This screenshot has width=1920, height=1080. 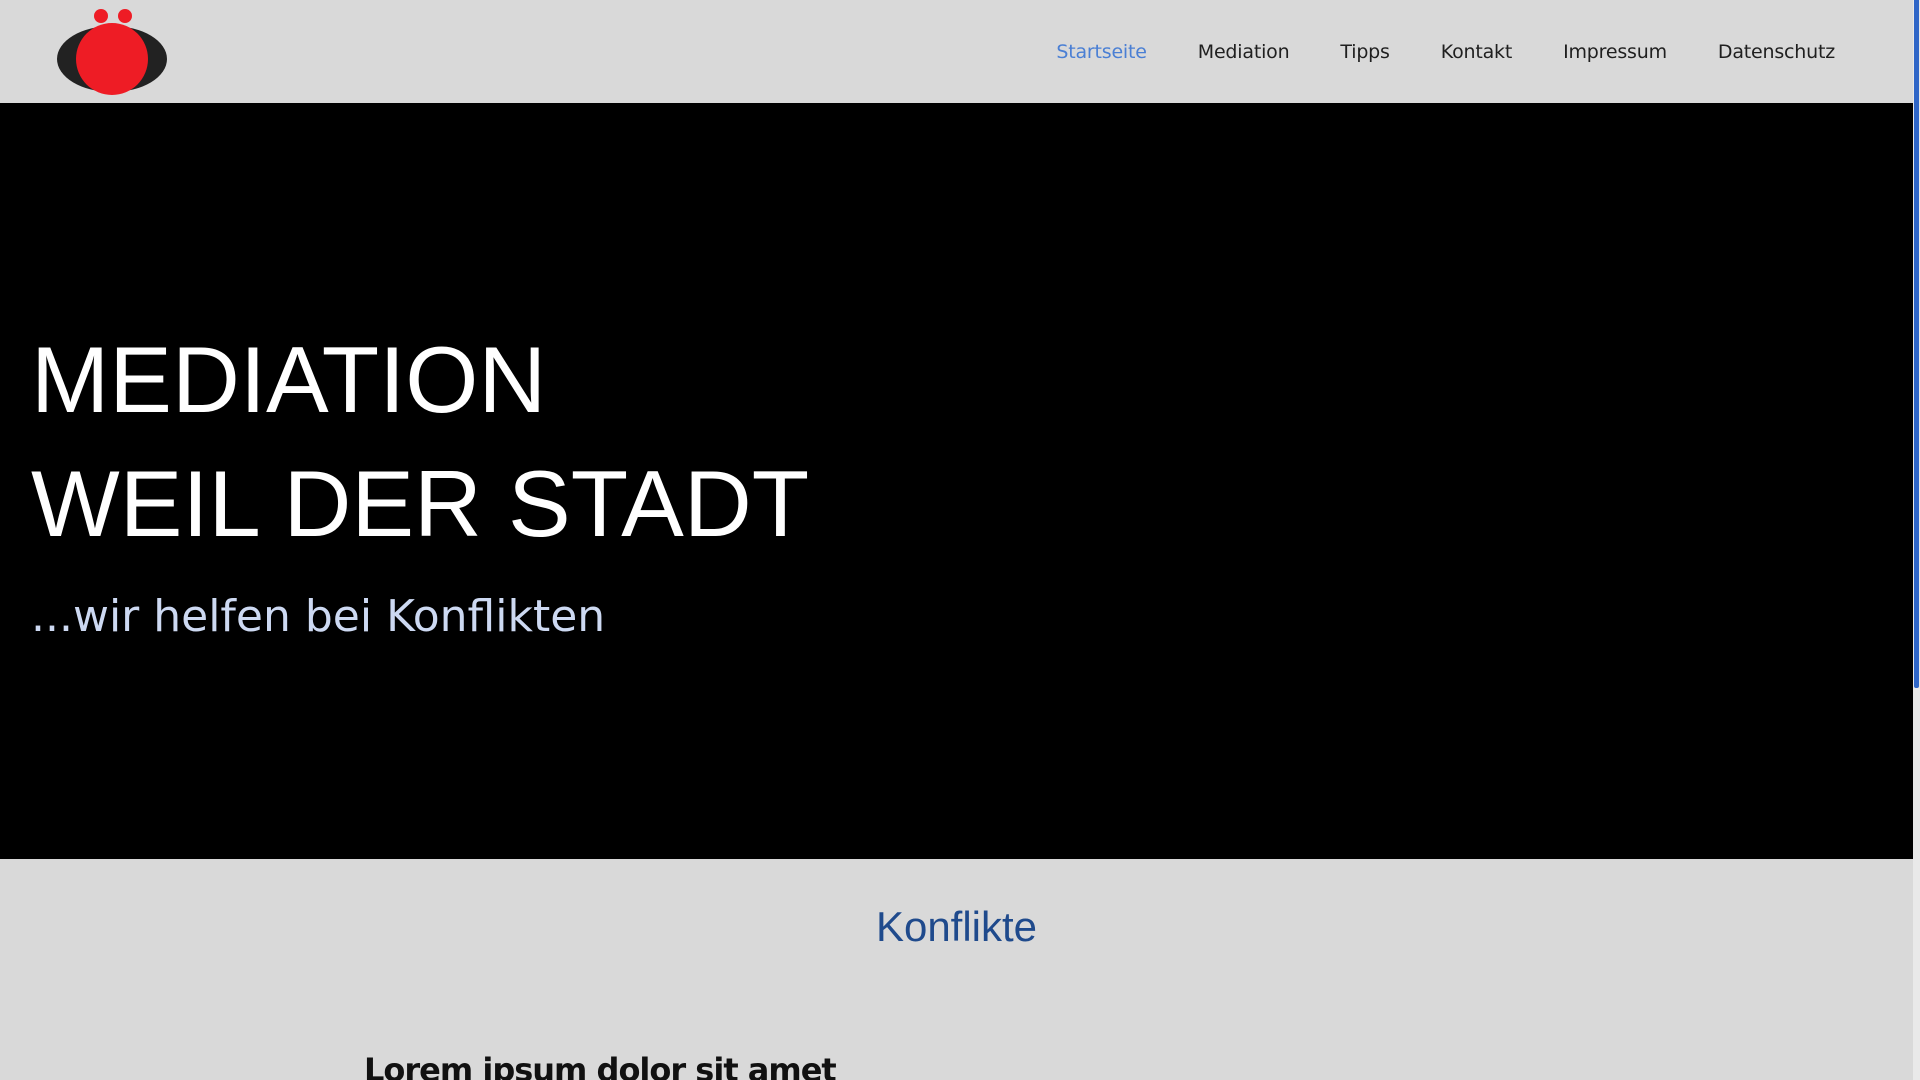 What do you see at coordinates (600, 1065) in the screenshot?
I see `section-lead: Lorem ipsum dolor sit amet` at bounding box center [600, 1065].